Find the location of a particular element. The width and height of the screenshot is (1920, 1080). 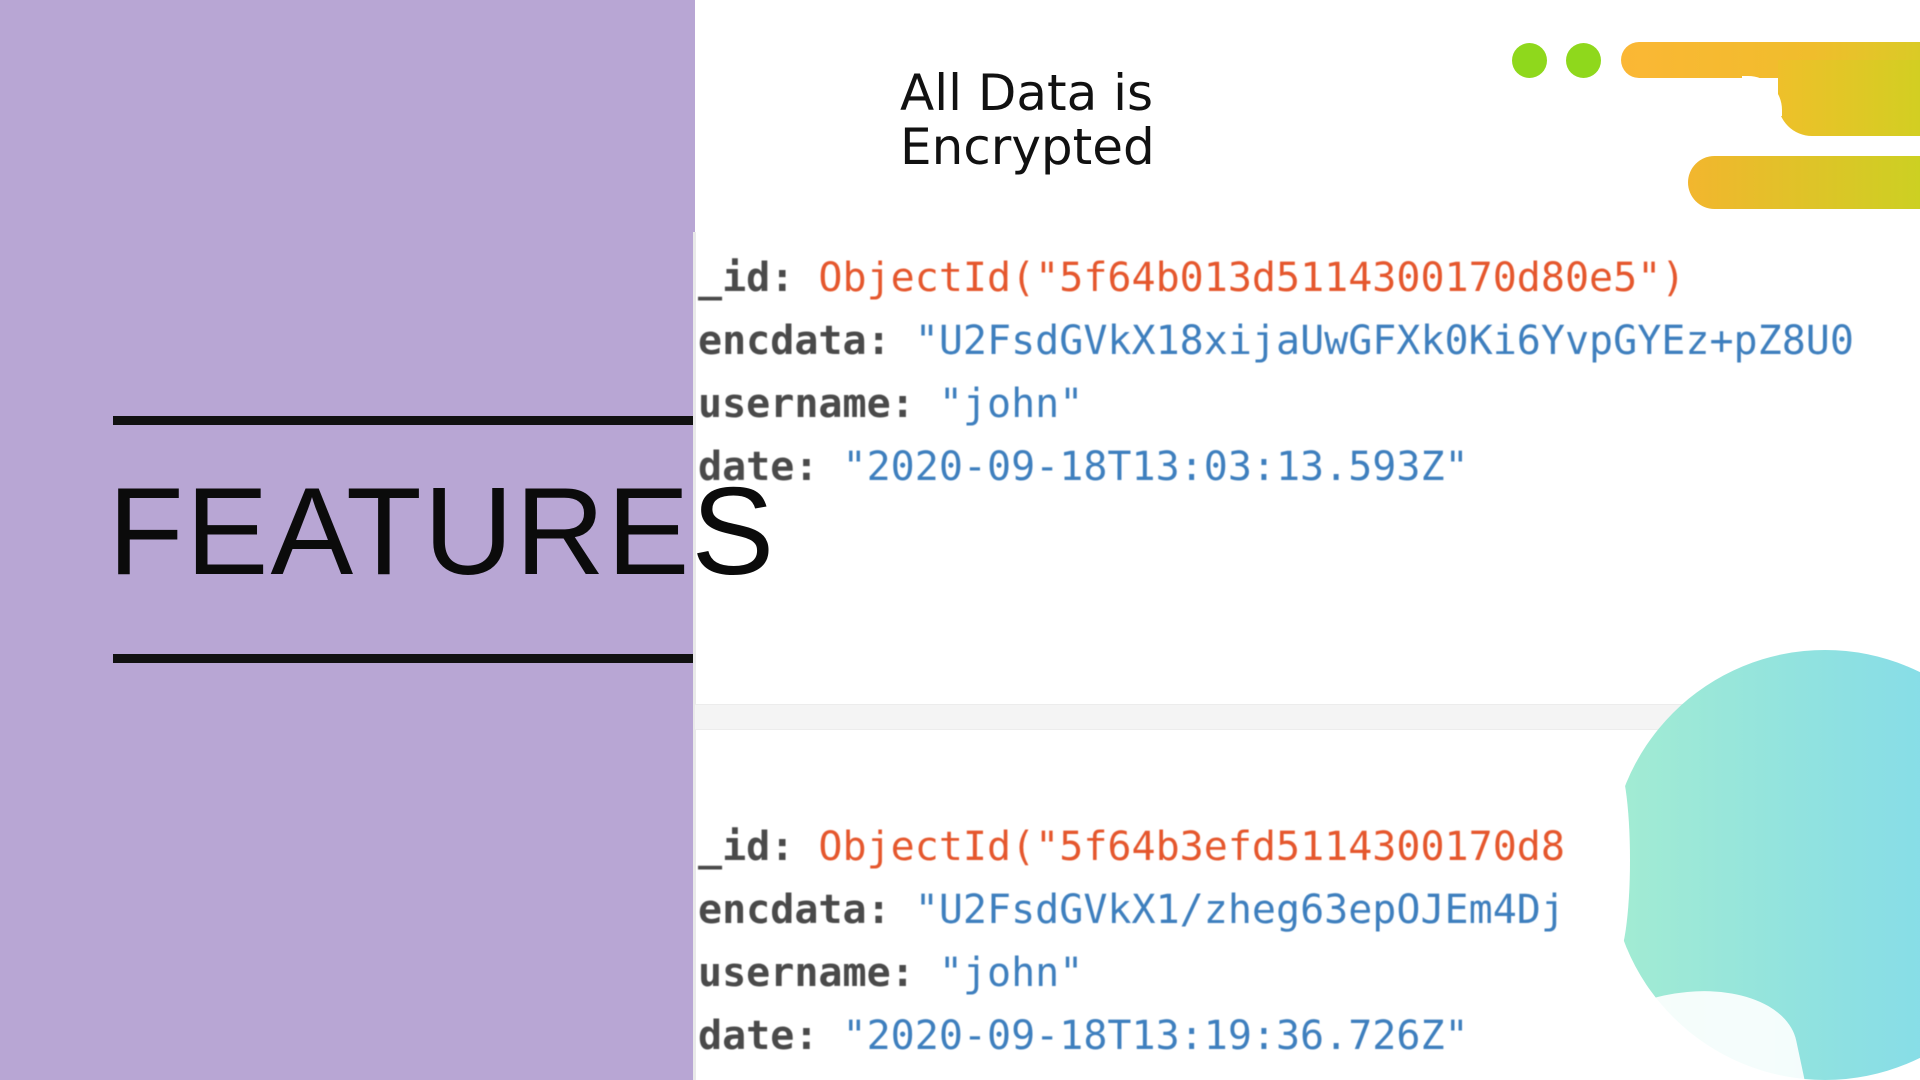

screenshot-edge is located at coordinates (694, 656).